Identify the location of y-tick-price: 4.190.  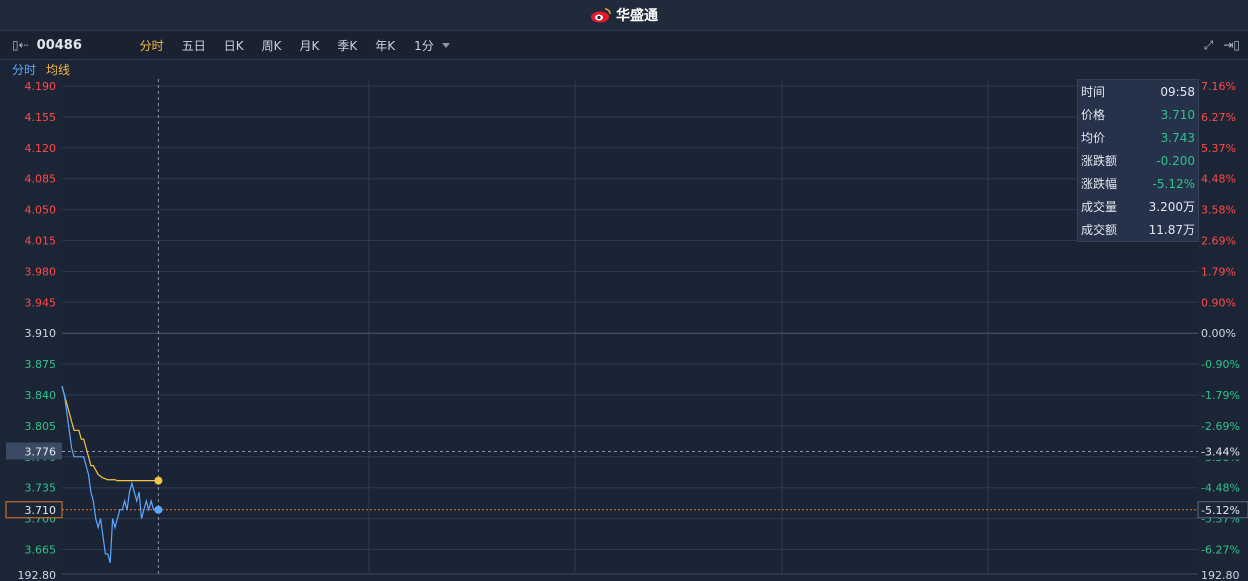
(41, 86).